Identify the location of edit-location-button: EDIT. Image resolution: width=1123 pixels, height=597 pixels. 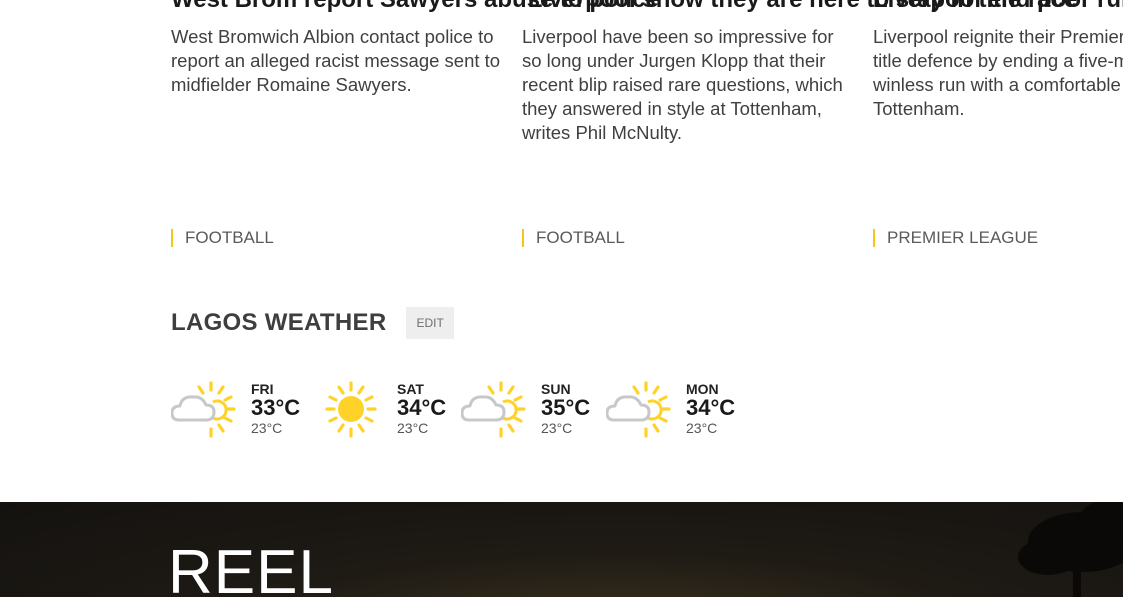
(430, 323).